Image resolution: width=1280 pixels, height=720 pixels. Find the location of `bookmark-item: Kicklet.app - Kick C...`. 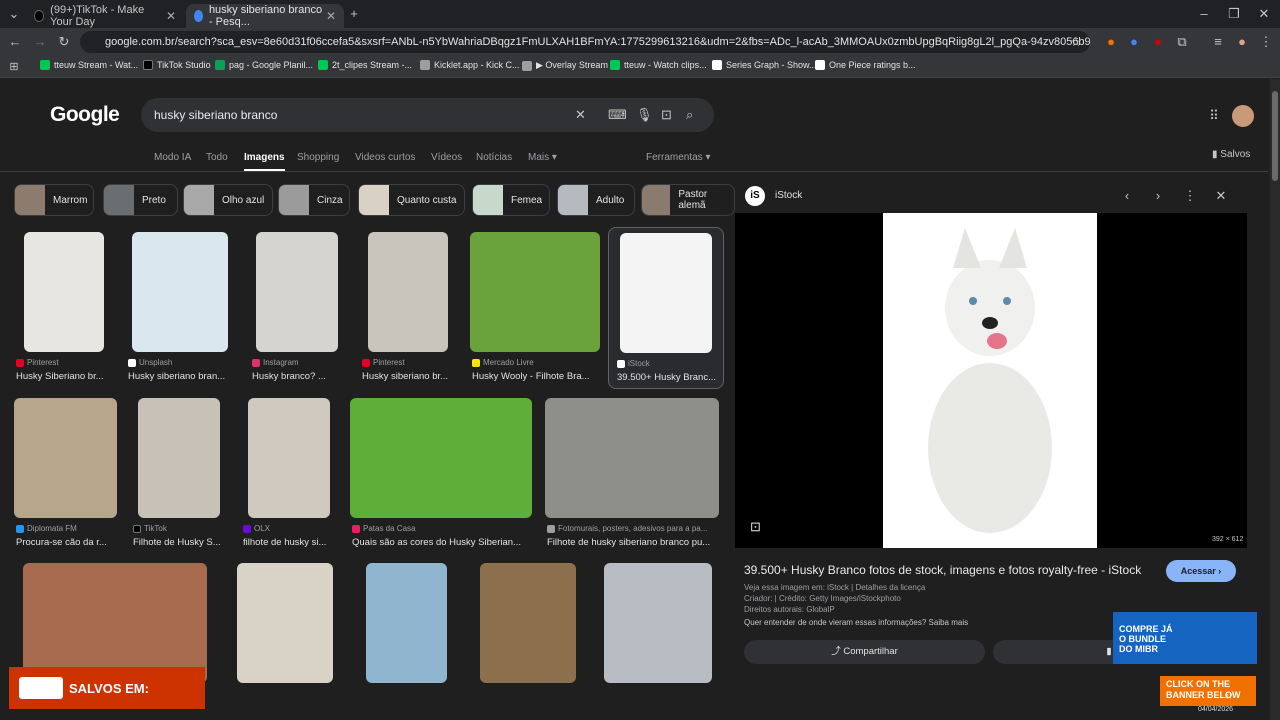

bookmark-item: Kicklet.app - Kick C... is located at coordinates (470, 65).